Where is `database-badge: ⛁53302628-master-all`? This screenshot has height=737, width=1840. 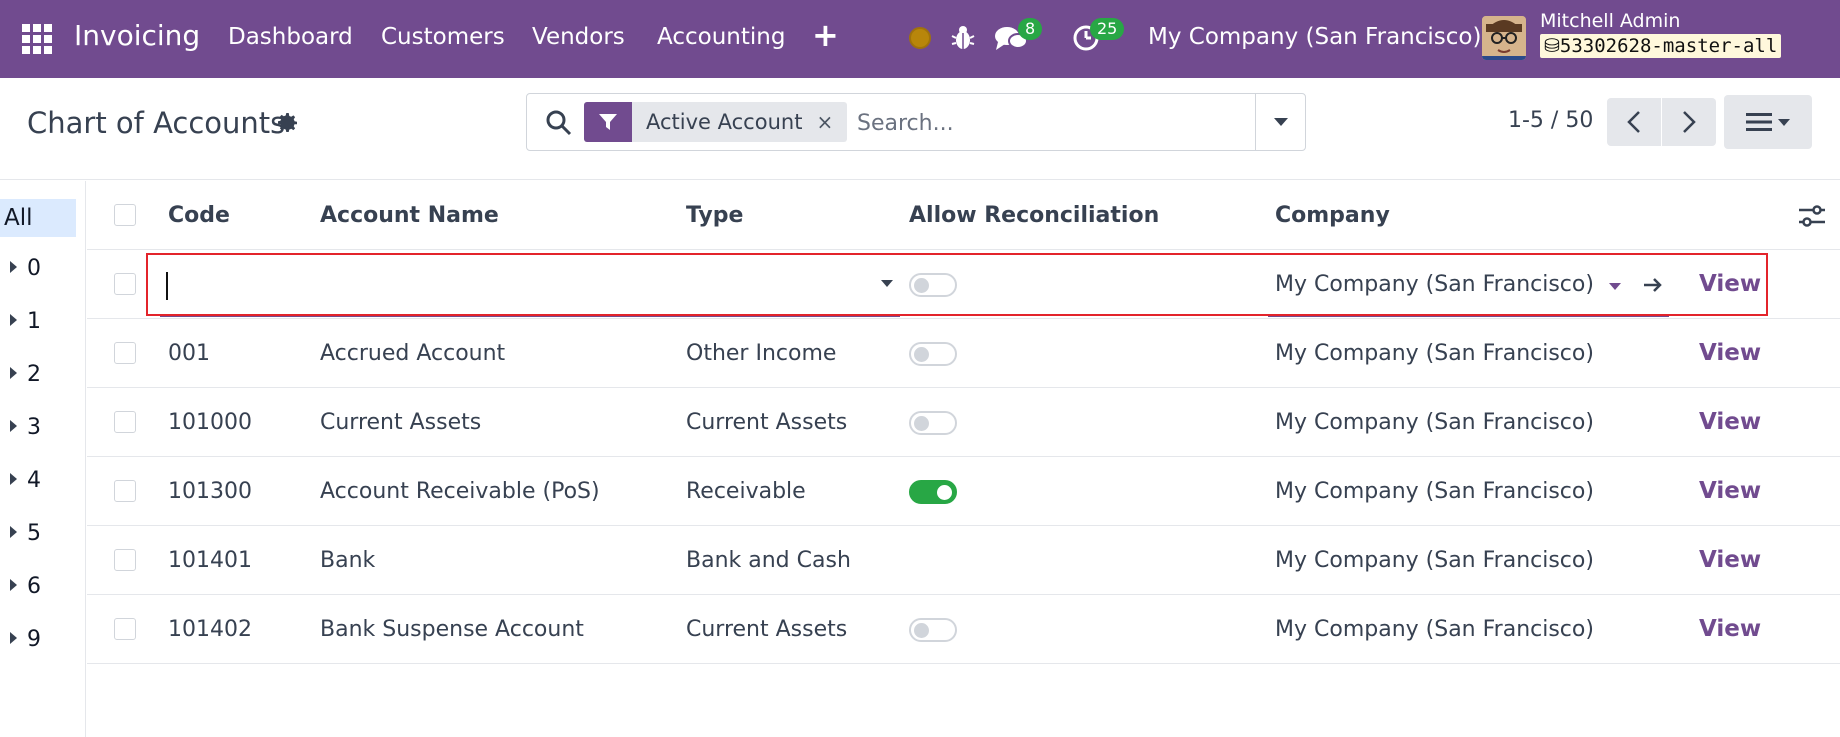
database-badge: ⛁53302628-master-all is located at coordinates (1661, 46).